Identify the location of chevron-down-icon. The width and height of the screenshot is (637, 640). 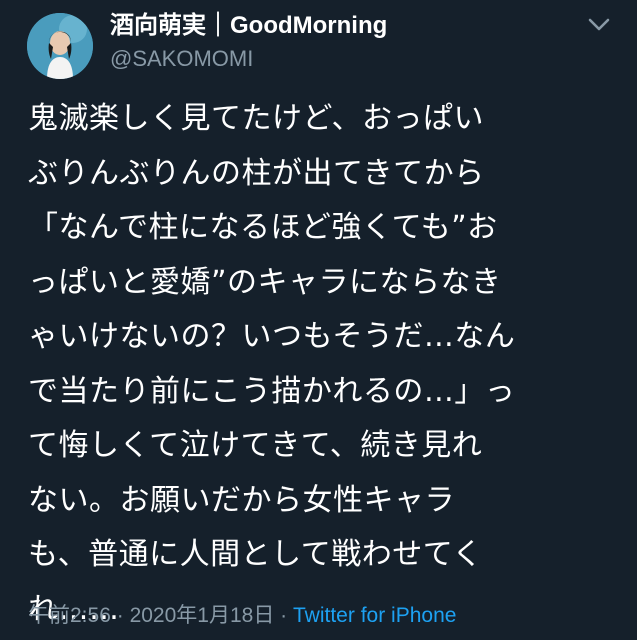
(599, 24).